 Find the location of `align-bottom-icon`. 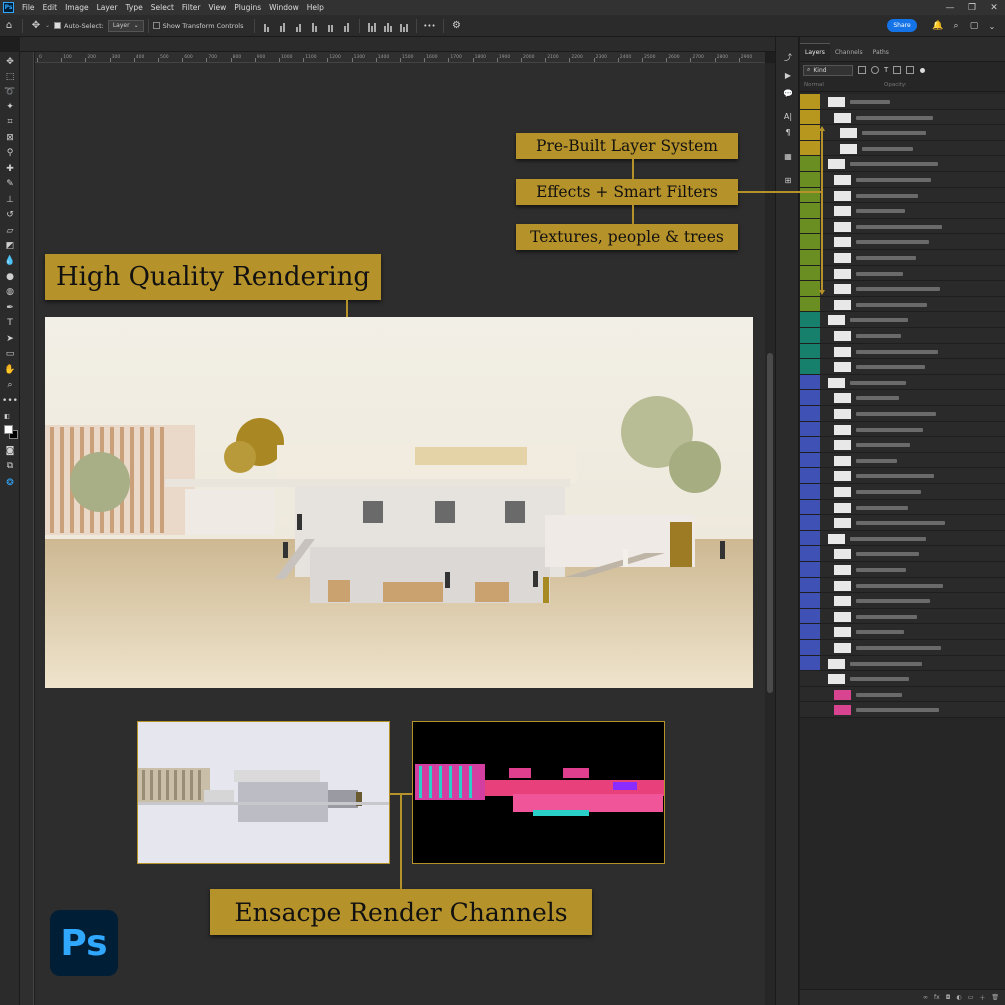

align-bottom-icon is located at coordinates (347, 26).